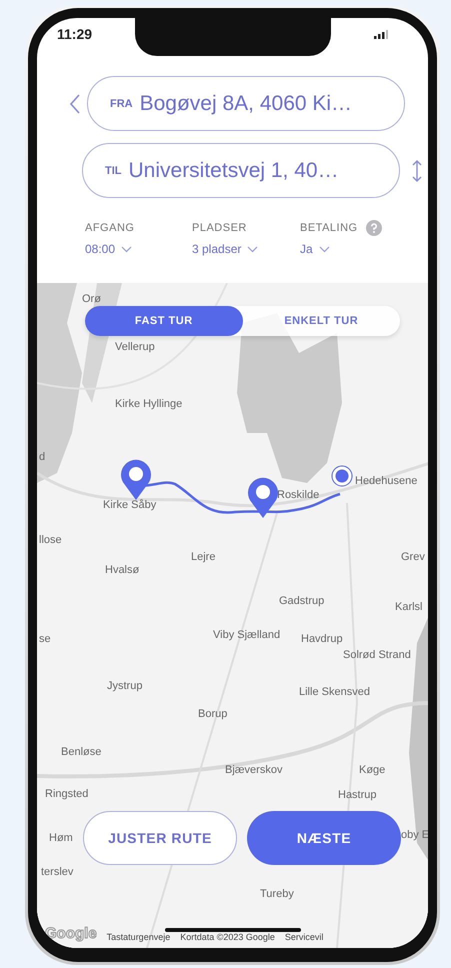 The height and width of the screenshot is (968, 451). What do you see at coordinates (381, 34) in the screenshot?
I see `signal-icon` at bounding box center [381, 34].